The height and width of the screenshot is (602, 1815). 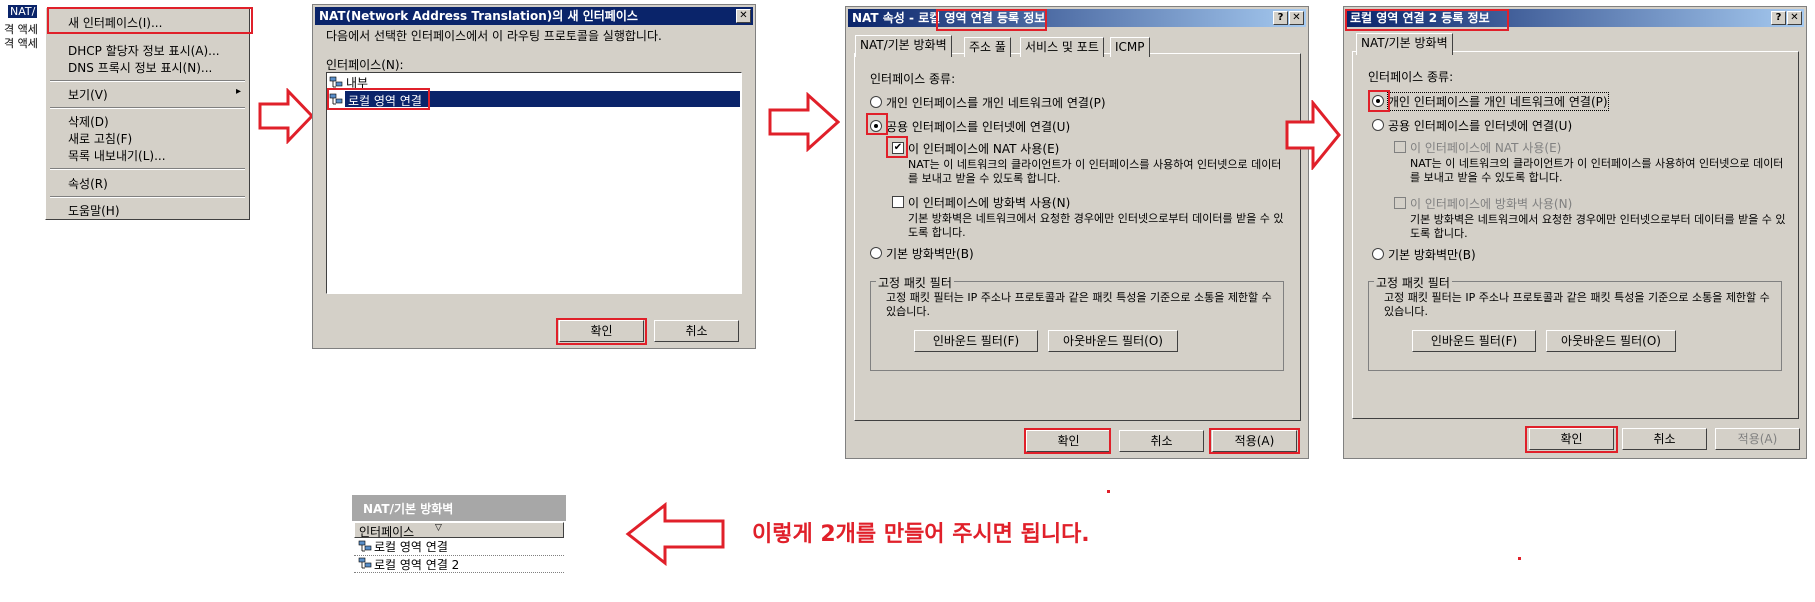 What do you see at coordinates (494, 36) in the screenshot?
I see `dialog-description: 다음에서 선택한 인터페이스에서 이 라우팅 프로토콜을 실행합니다.` at bounding box center [494, 36].